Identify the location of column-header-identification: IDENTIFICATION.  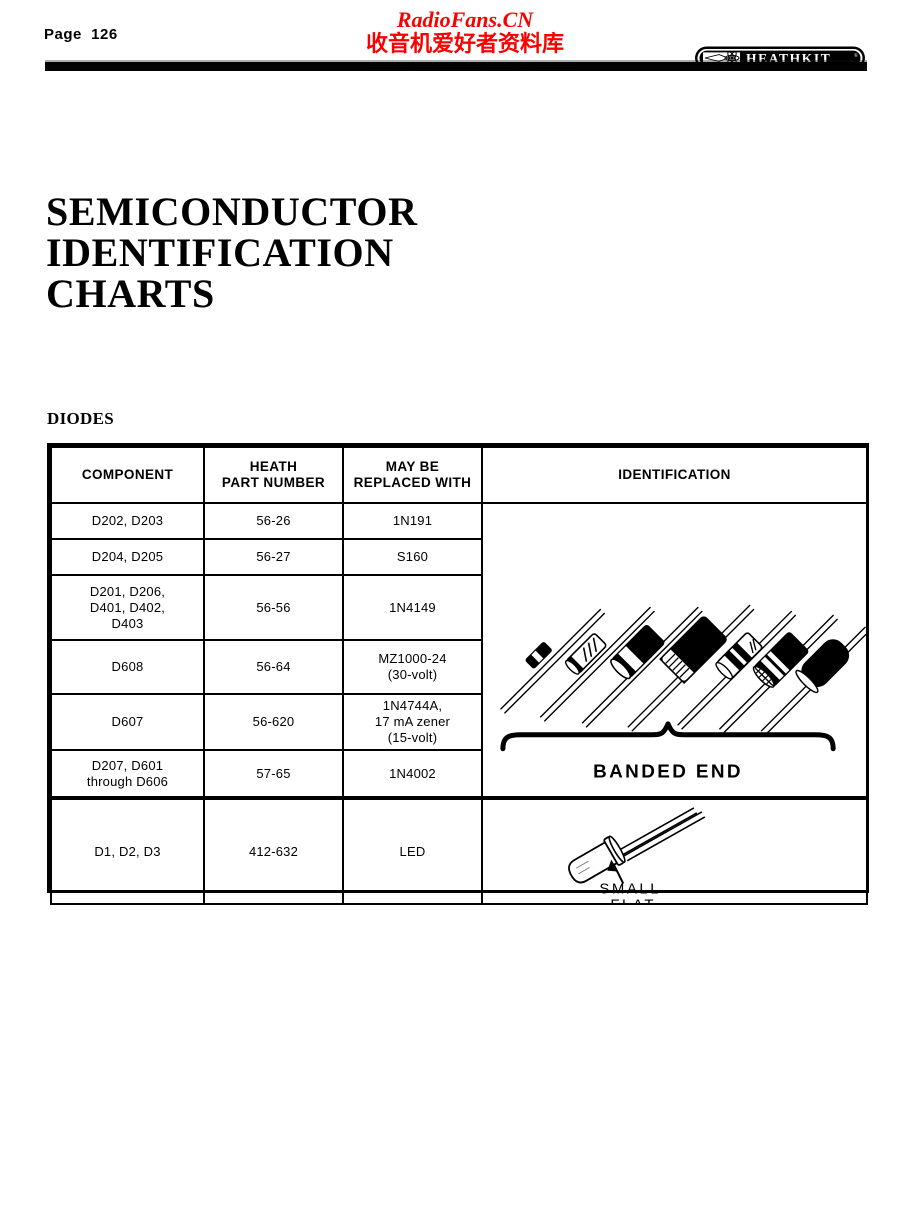
(674, 475).